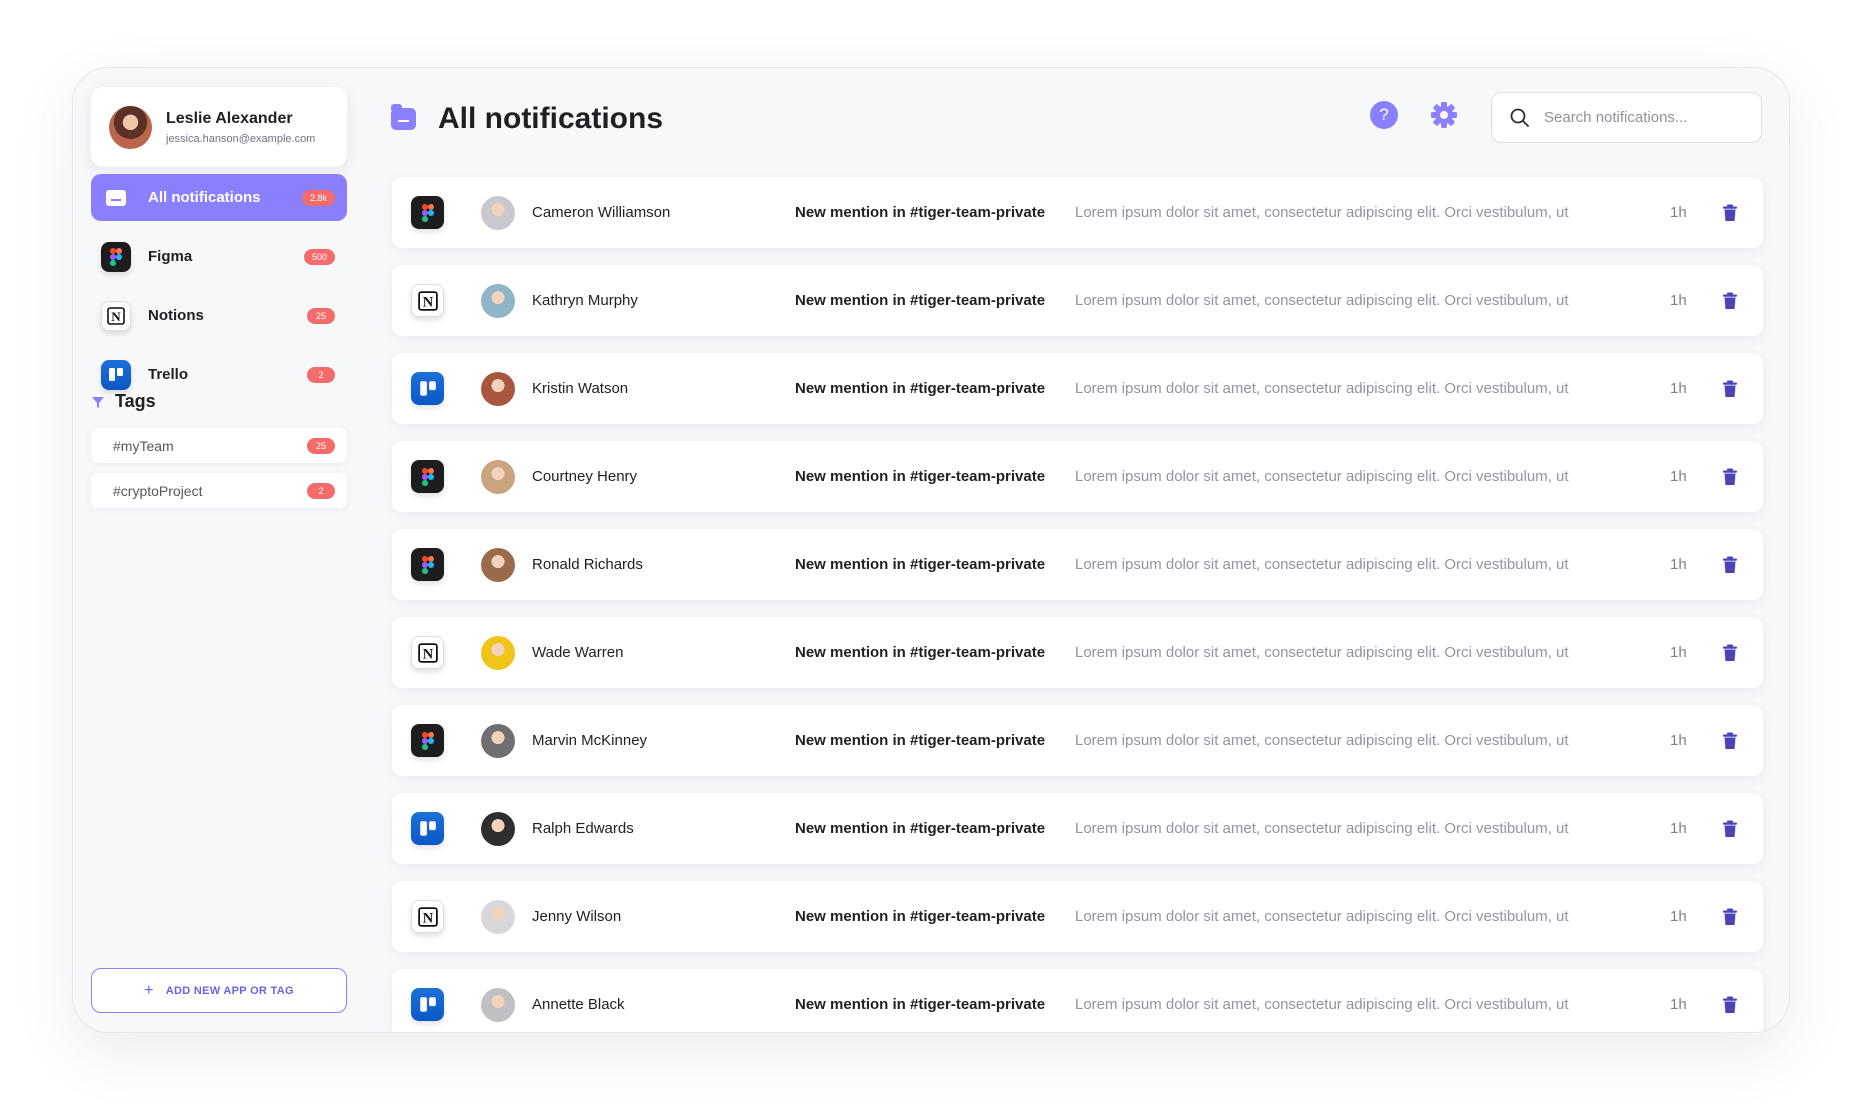 This screenshot has height=1109, width=1861. Describe the element at coordinates (98, 402) in the screenshot. I see `filter-icon` at that location.